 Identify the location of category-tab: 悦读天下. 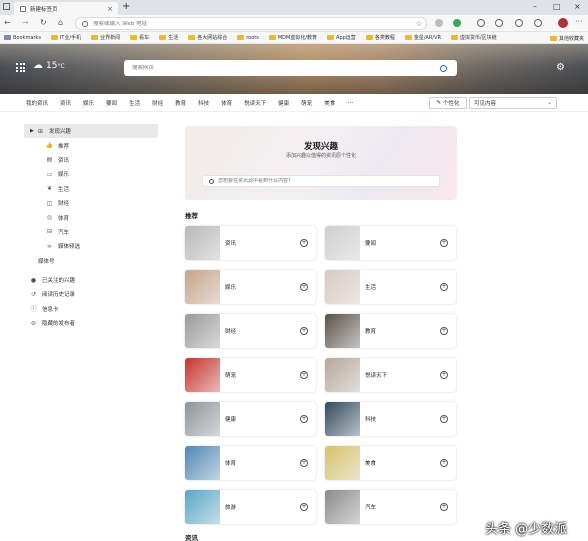
(255, 103).